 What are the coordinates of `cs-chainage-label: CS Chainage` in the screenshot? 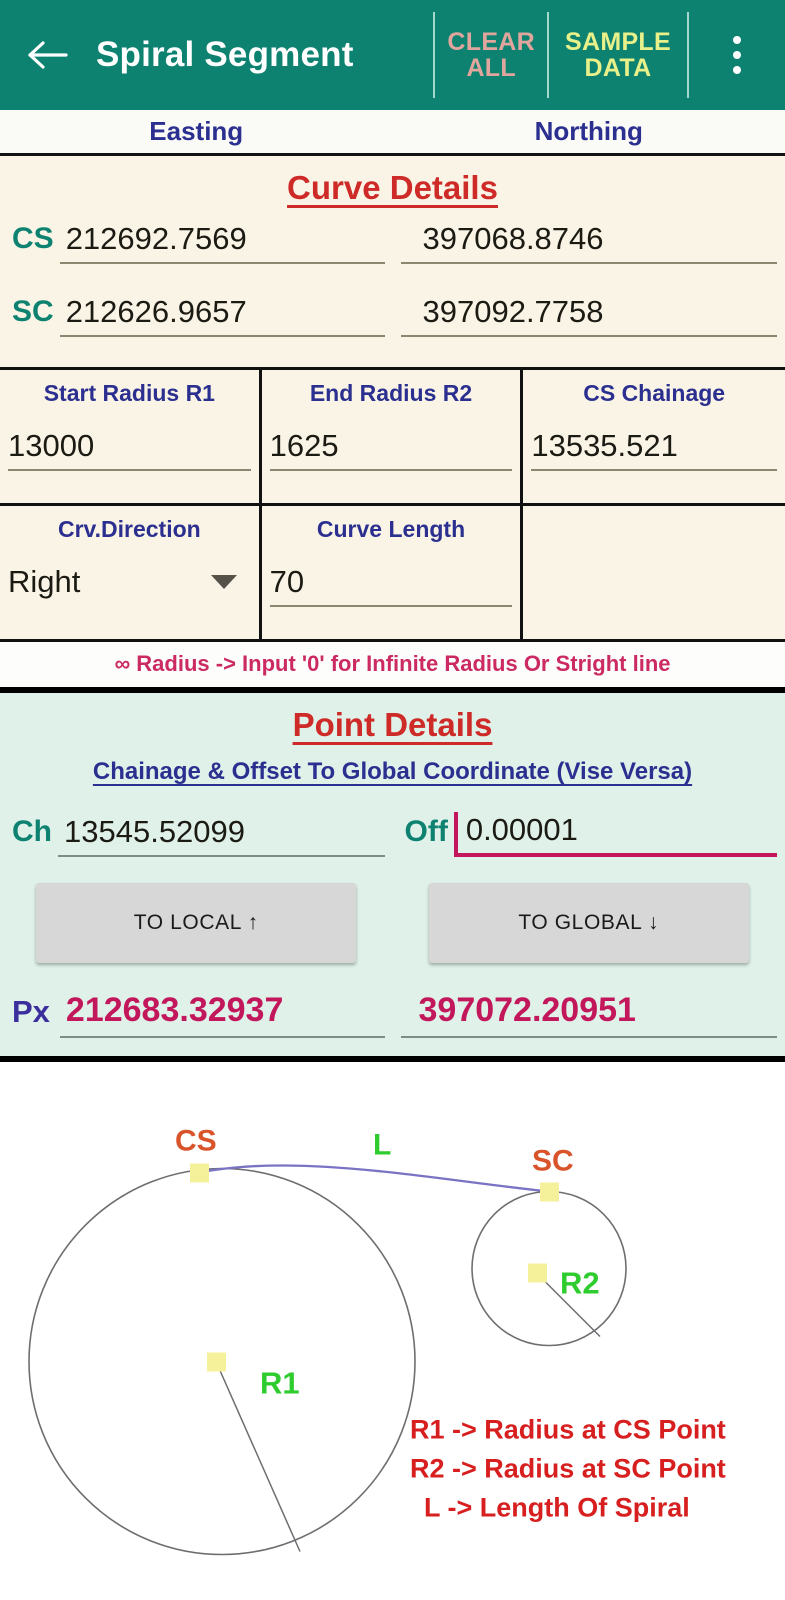 It's located at (654, 393).